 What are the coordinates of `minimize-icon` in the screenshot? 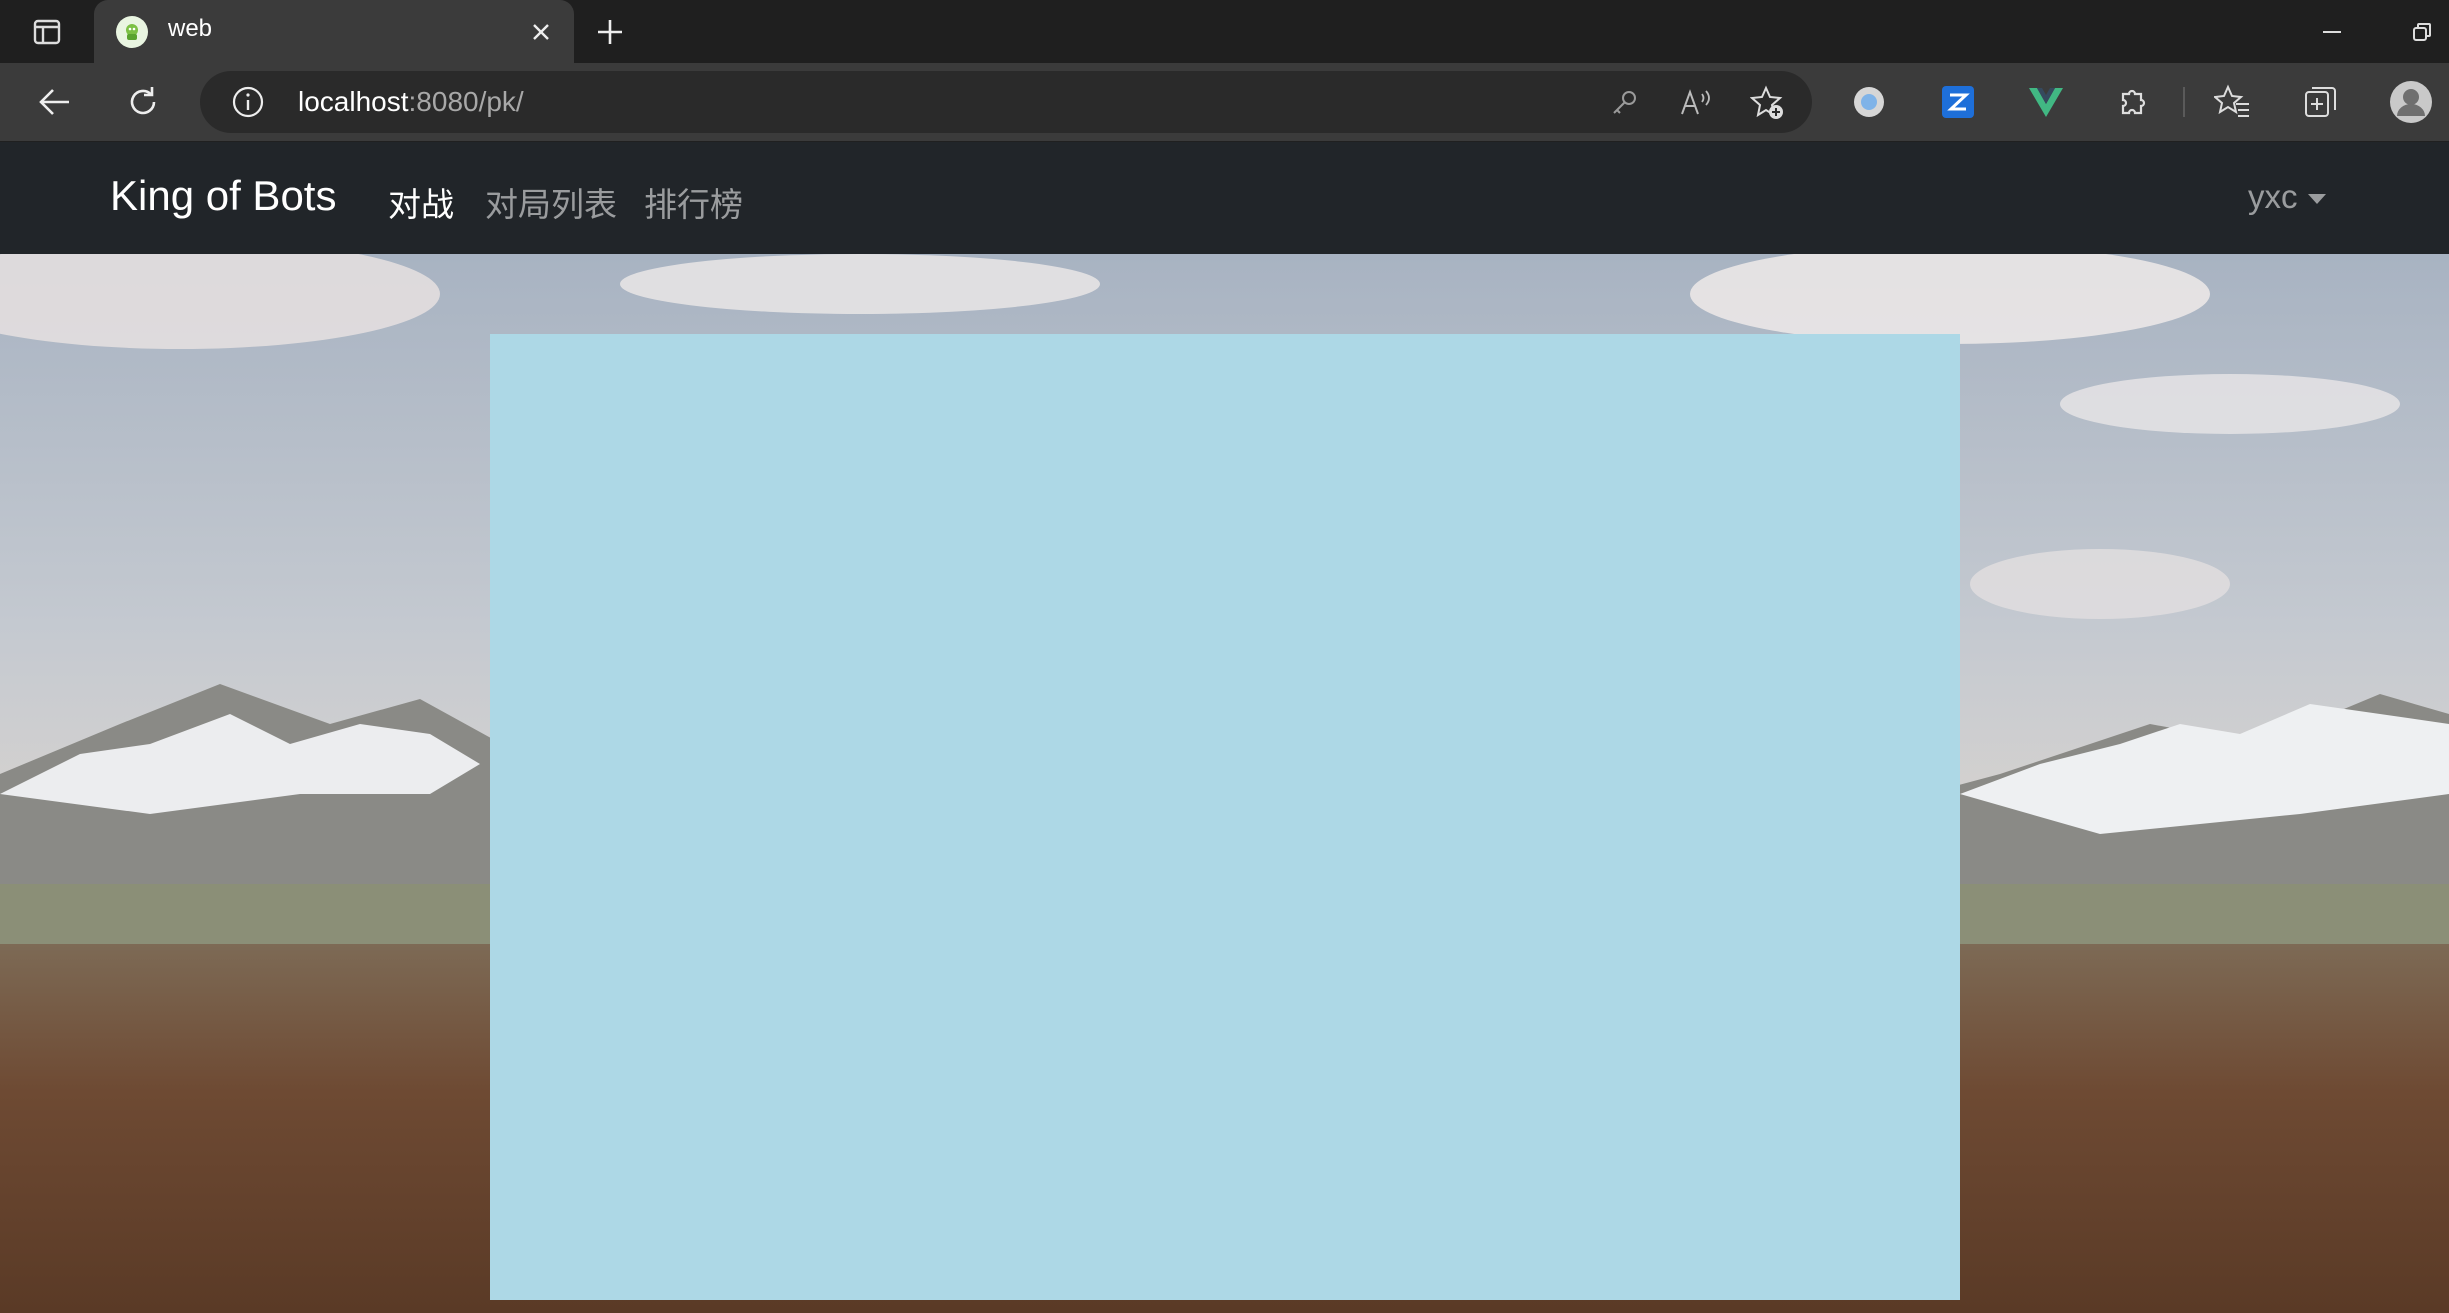 It's located at (2332, 32).